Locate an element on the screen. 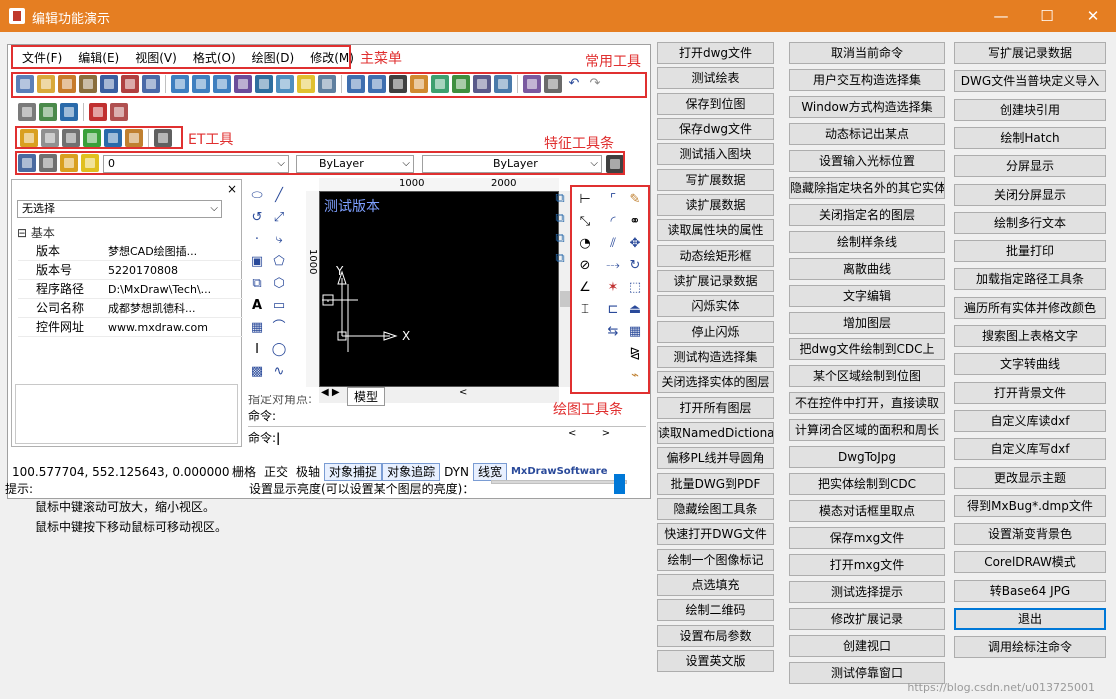 This screenshot has height=699, width=1116. mtext-icon: Ⅰ is located at coordinates (257, 350).